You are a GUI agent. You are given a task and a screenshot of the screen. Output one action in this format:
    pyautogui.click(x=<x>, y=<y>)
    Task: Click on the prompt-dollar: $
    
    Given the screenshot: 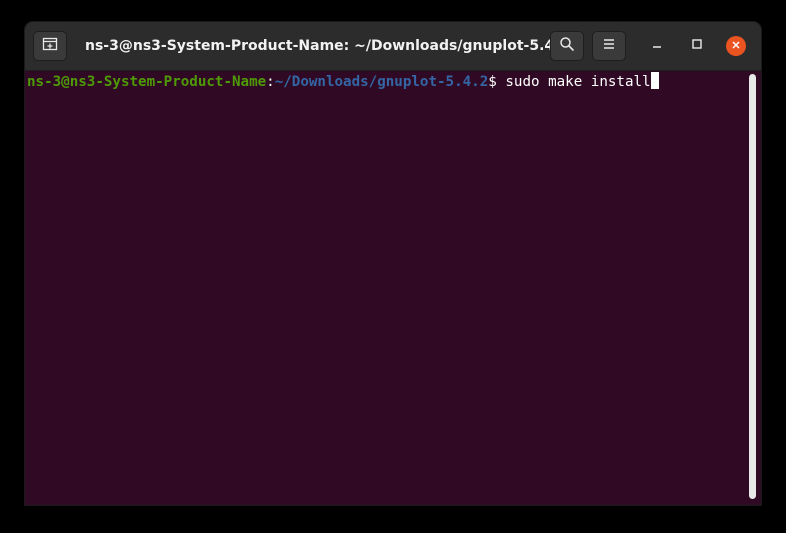 What is the action you would take?
    pyautogui.click(x=497, y=82)
    